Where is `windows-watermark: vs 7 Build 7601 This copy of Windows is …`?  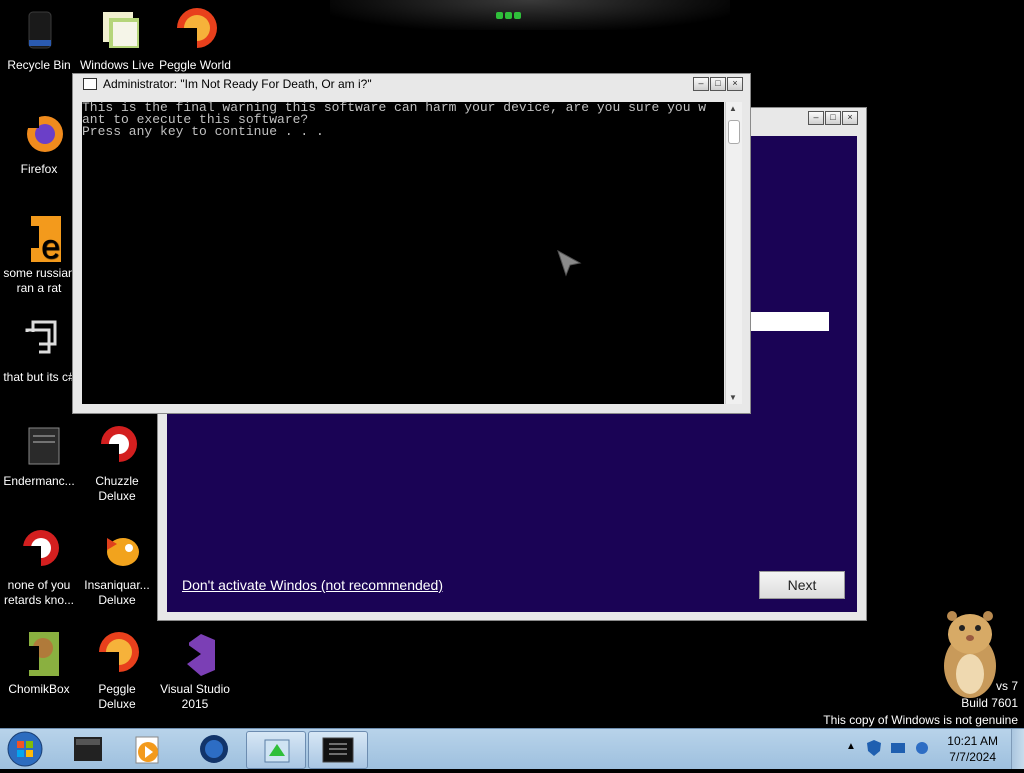
windows-watermark: vs 7 Build 7601 This copy of Windows is … is located at coordinates (920, 703).